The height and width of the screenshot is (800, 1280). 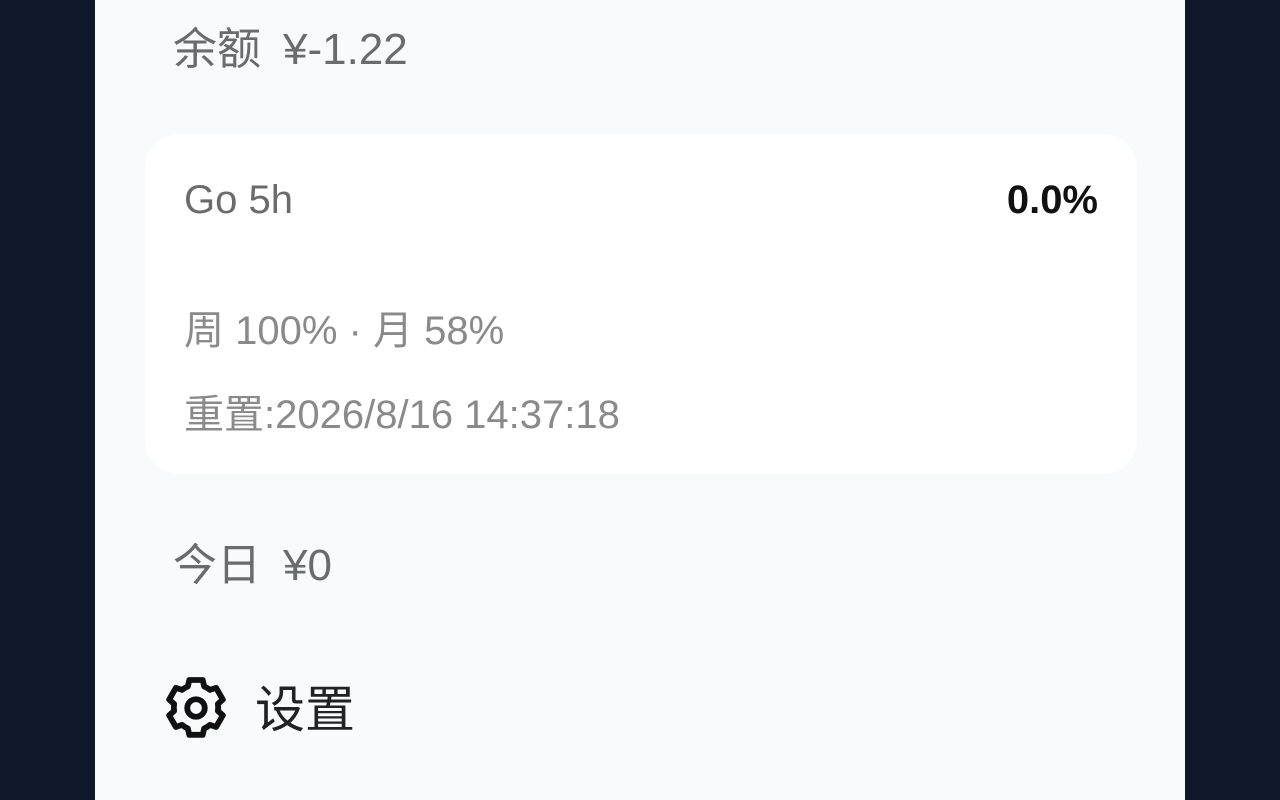 I want to click on settings-button: 设置, so click(x=258, y=710).